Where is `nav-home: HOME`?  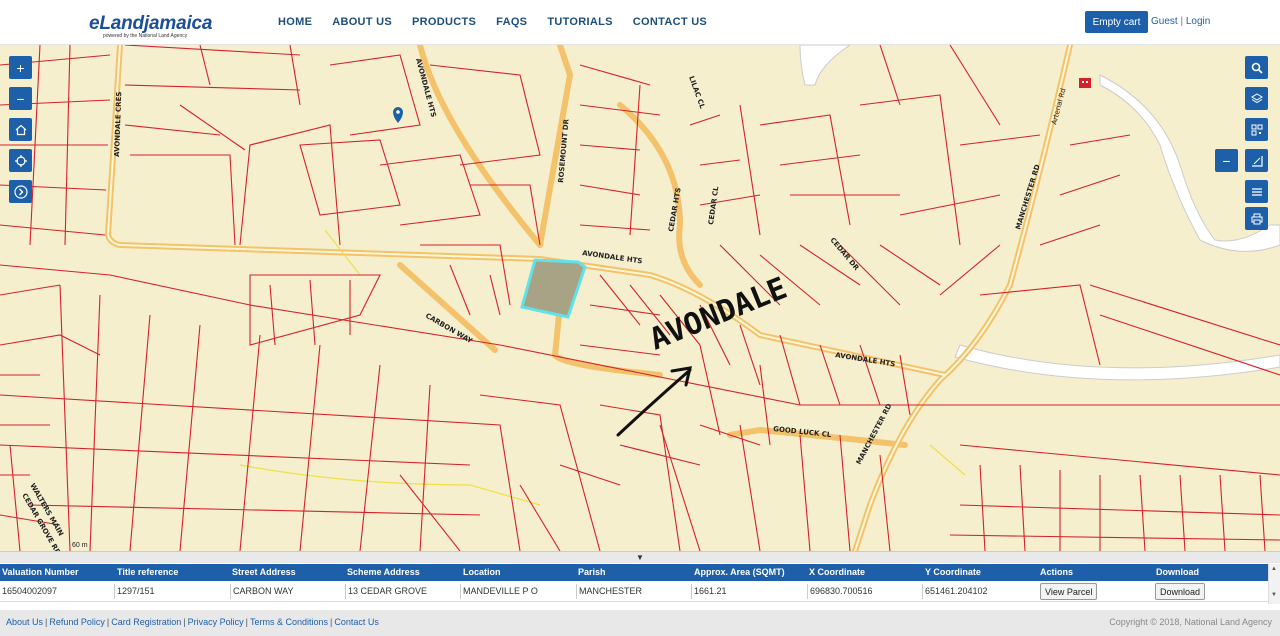
nav-home: HOME is located at coordinates (295, 22).